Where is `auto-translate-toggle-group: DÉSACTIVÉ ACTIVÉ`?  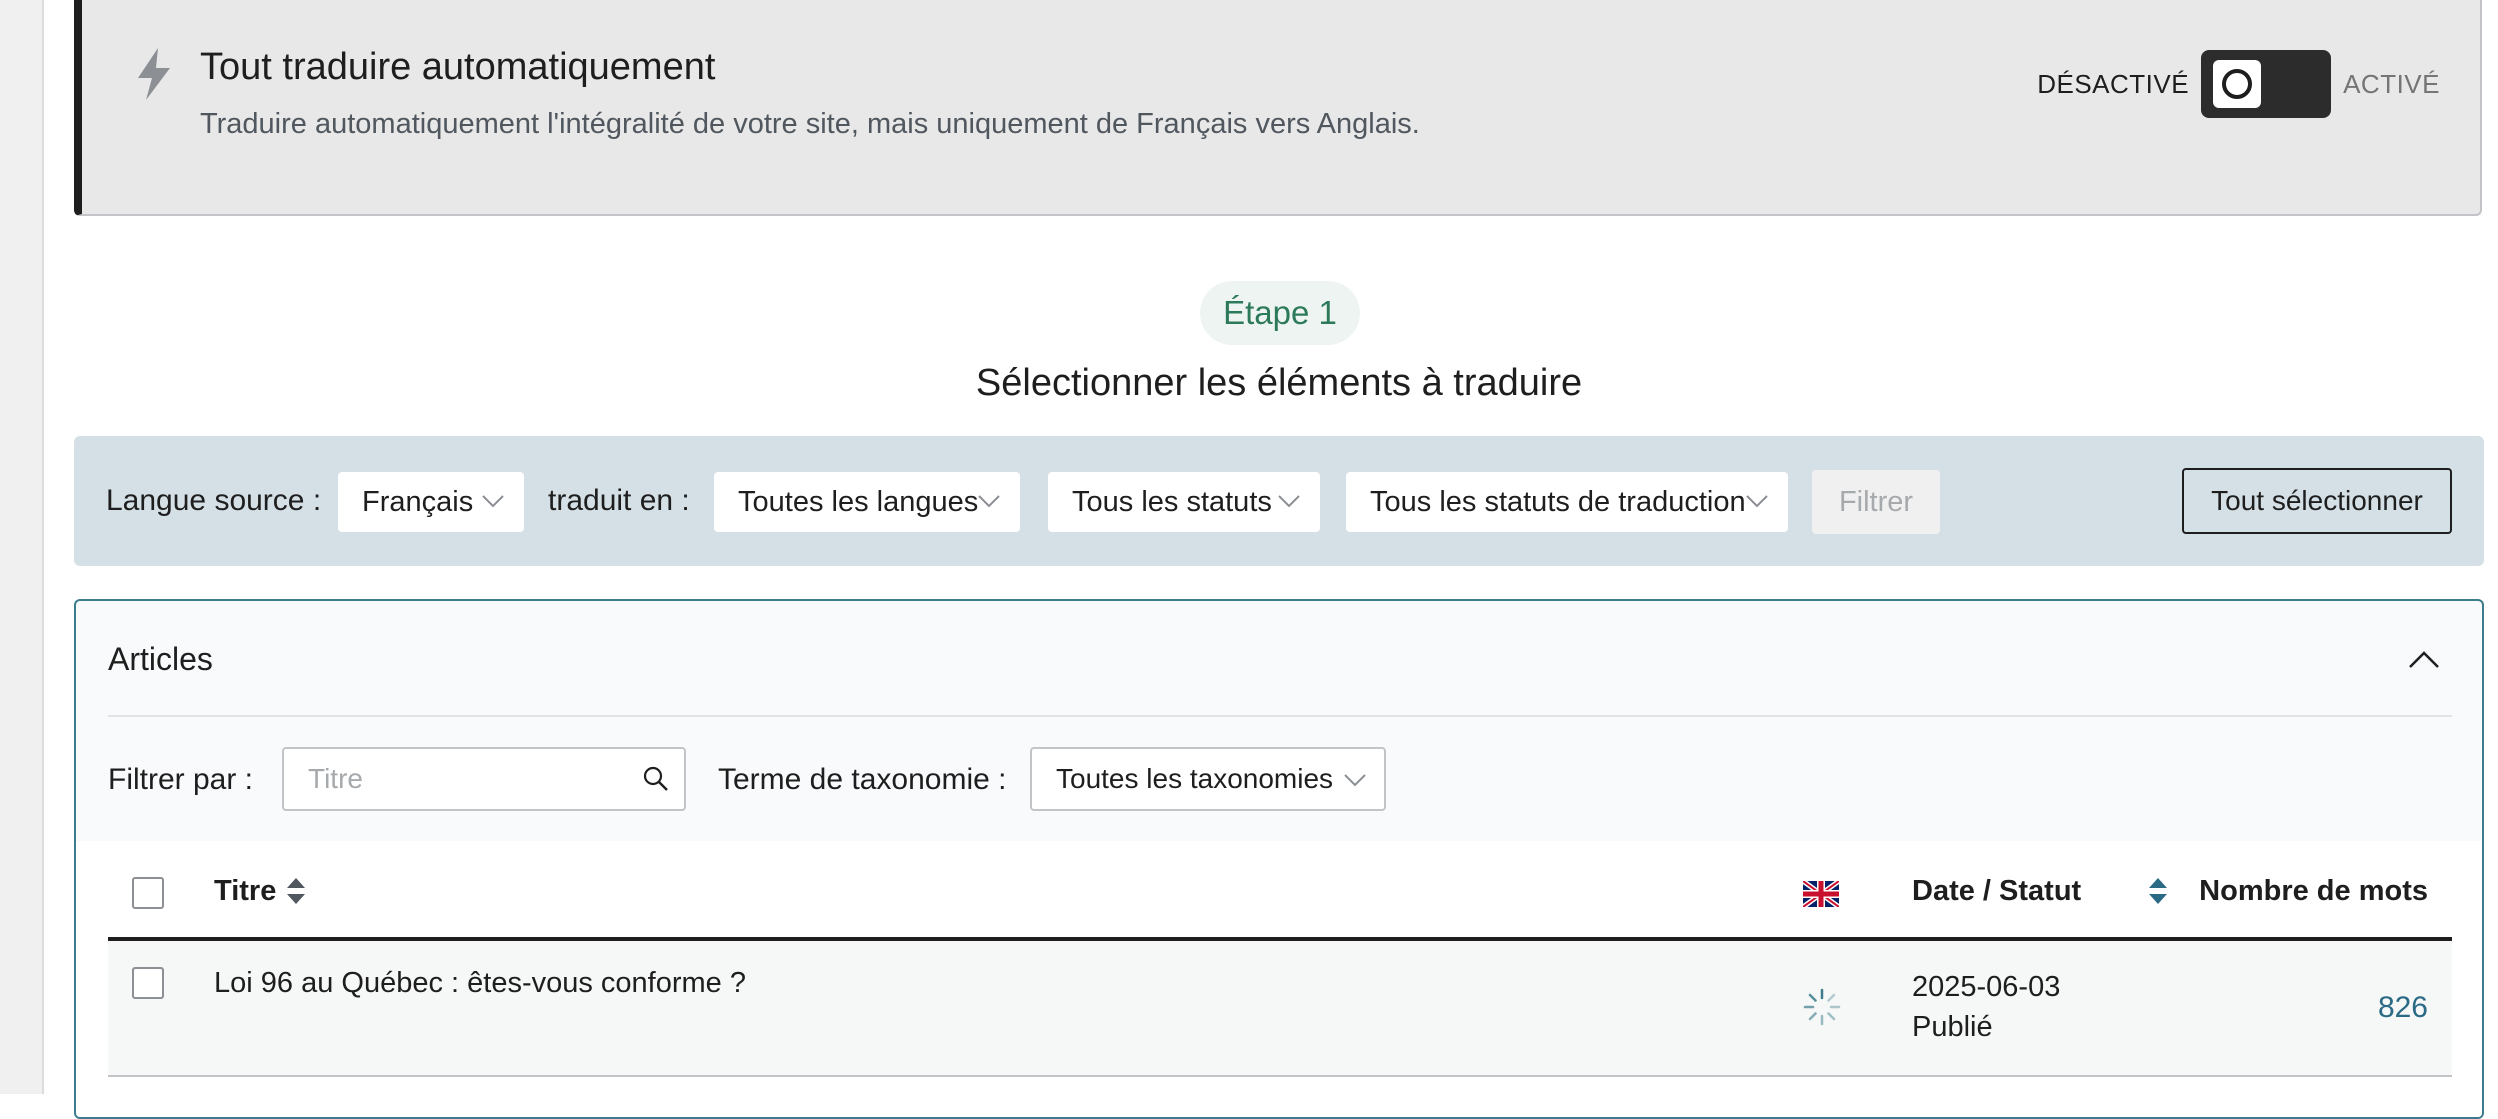 auto-translate-toggle-group: DÉSACTIVÉ ACTIVÉ is located at coordinates (2238, 84).